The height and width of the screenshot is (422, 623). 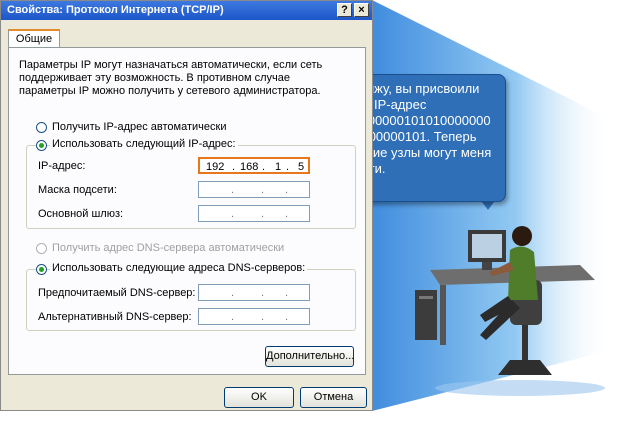 I want to click on close-button: ×, so click(x=361, y=10).